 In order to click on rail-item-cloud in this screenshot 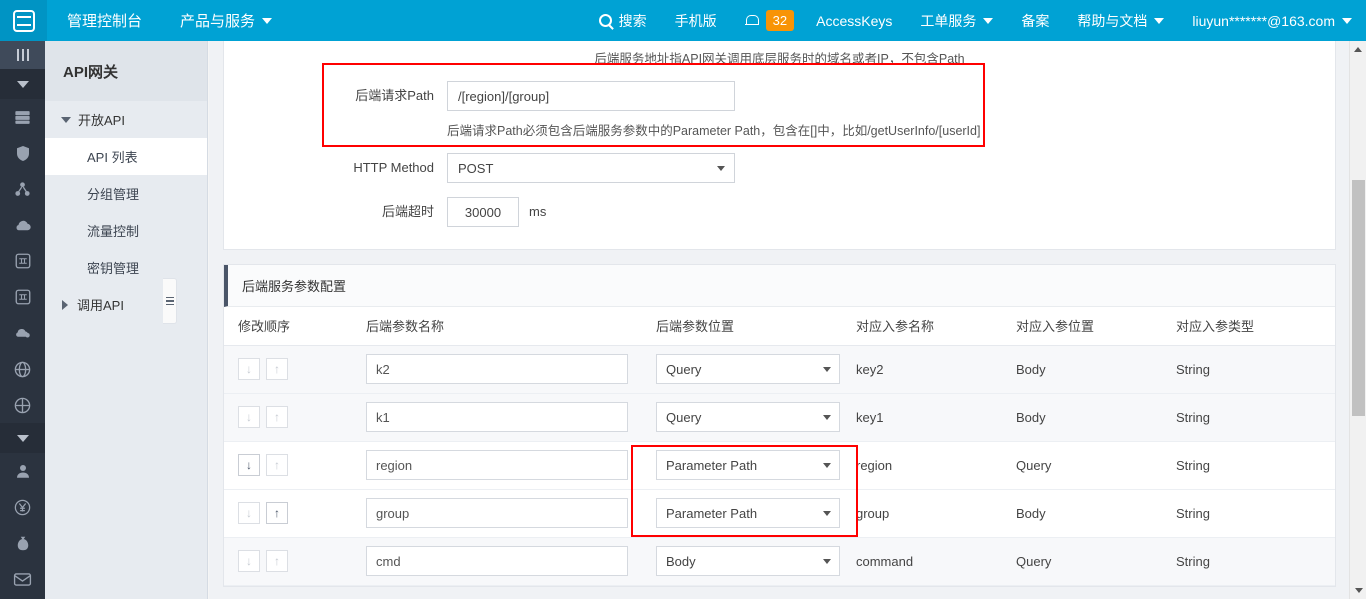, I will do `click(22, 225)`.